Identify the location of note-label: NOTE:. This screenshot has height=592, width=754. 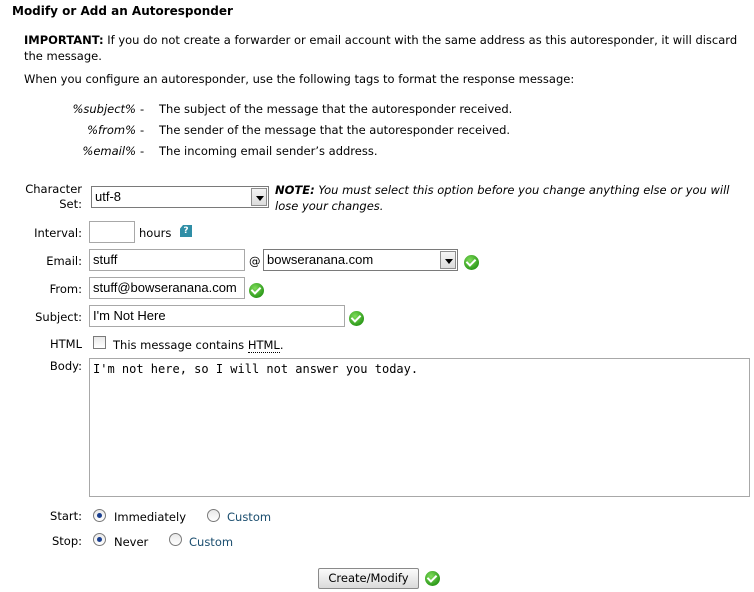
(295, 190).